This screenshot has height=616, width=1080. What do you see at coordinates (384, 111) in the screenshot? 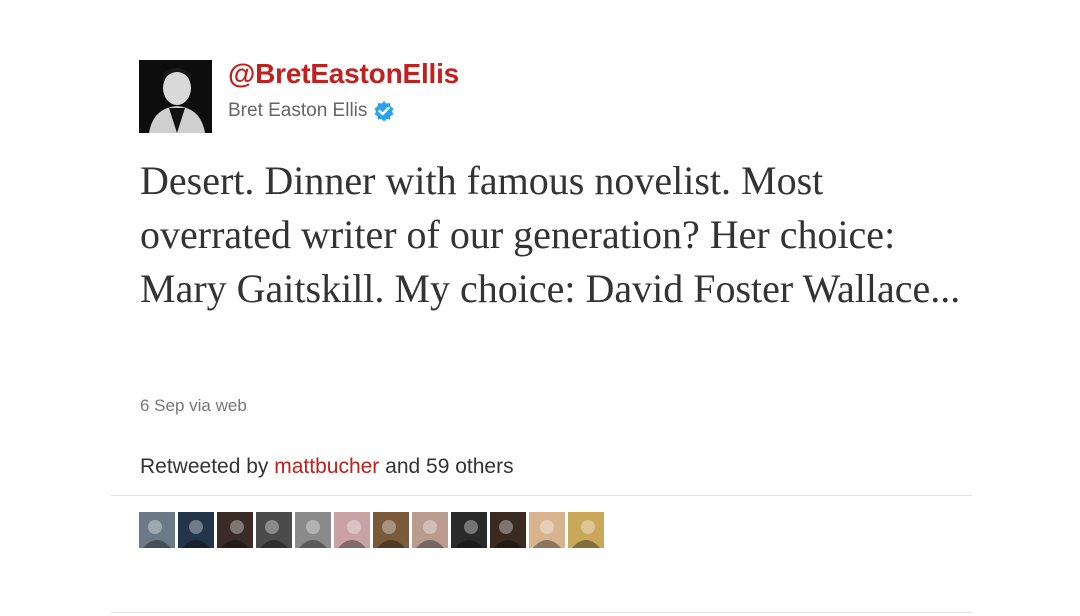
I see `verified-badge-icon` at bounding box center [384, 111].